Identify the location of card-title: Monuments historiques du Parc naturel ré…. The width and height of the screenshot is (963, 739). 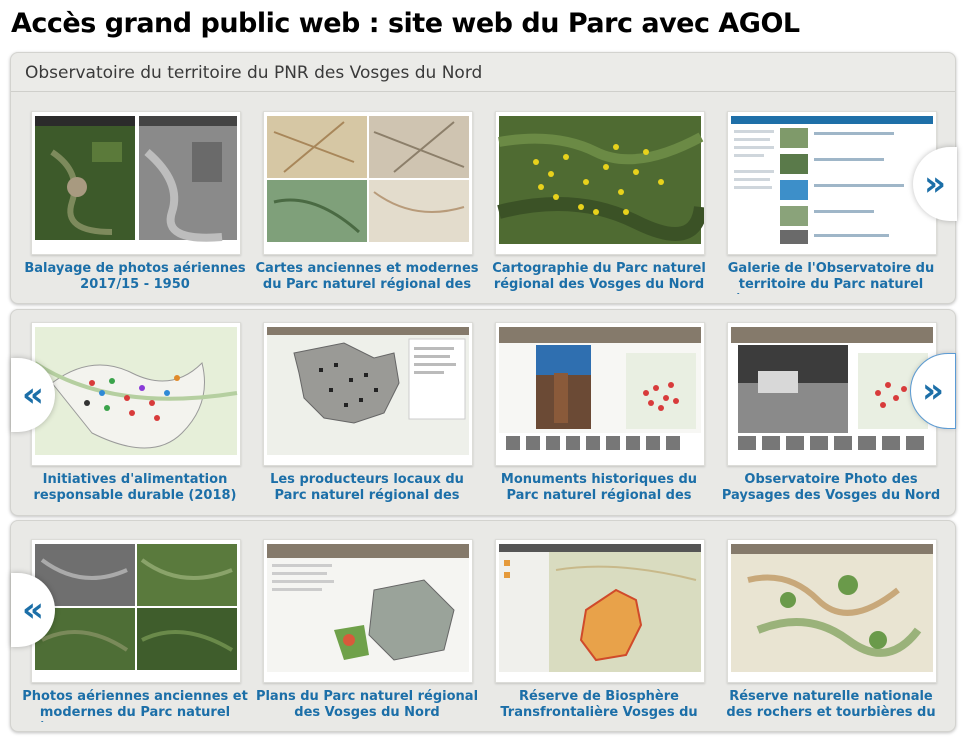
(599, 488).